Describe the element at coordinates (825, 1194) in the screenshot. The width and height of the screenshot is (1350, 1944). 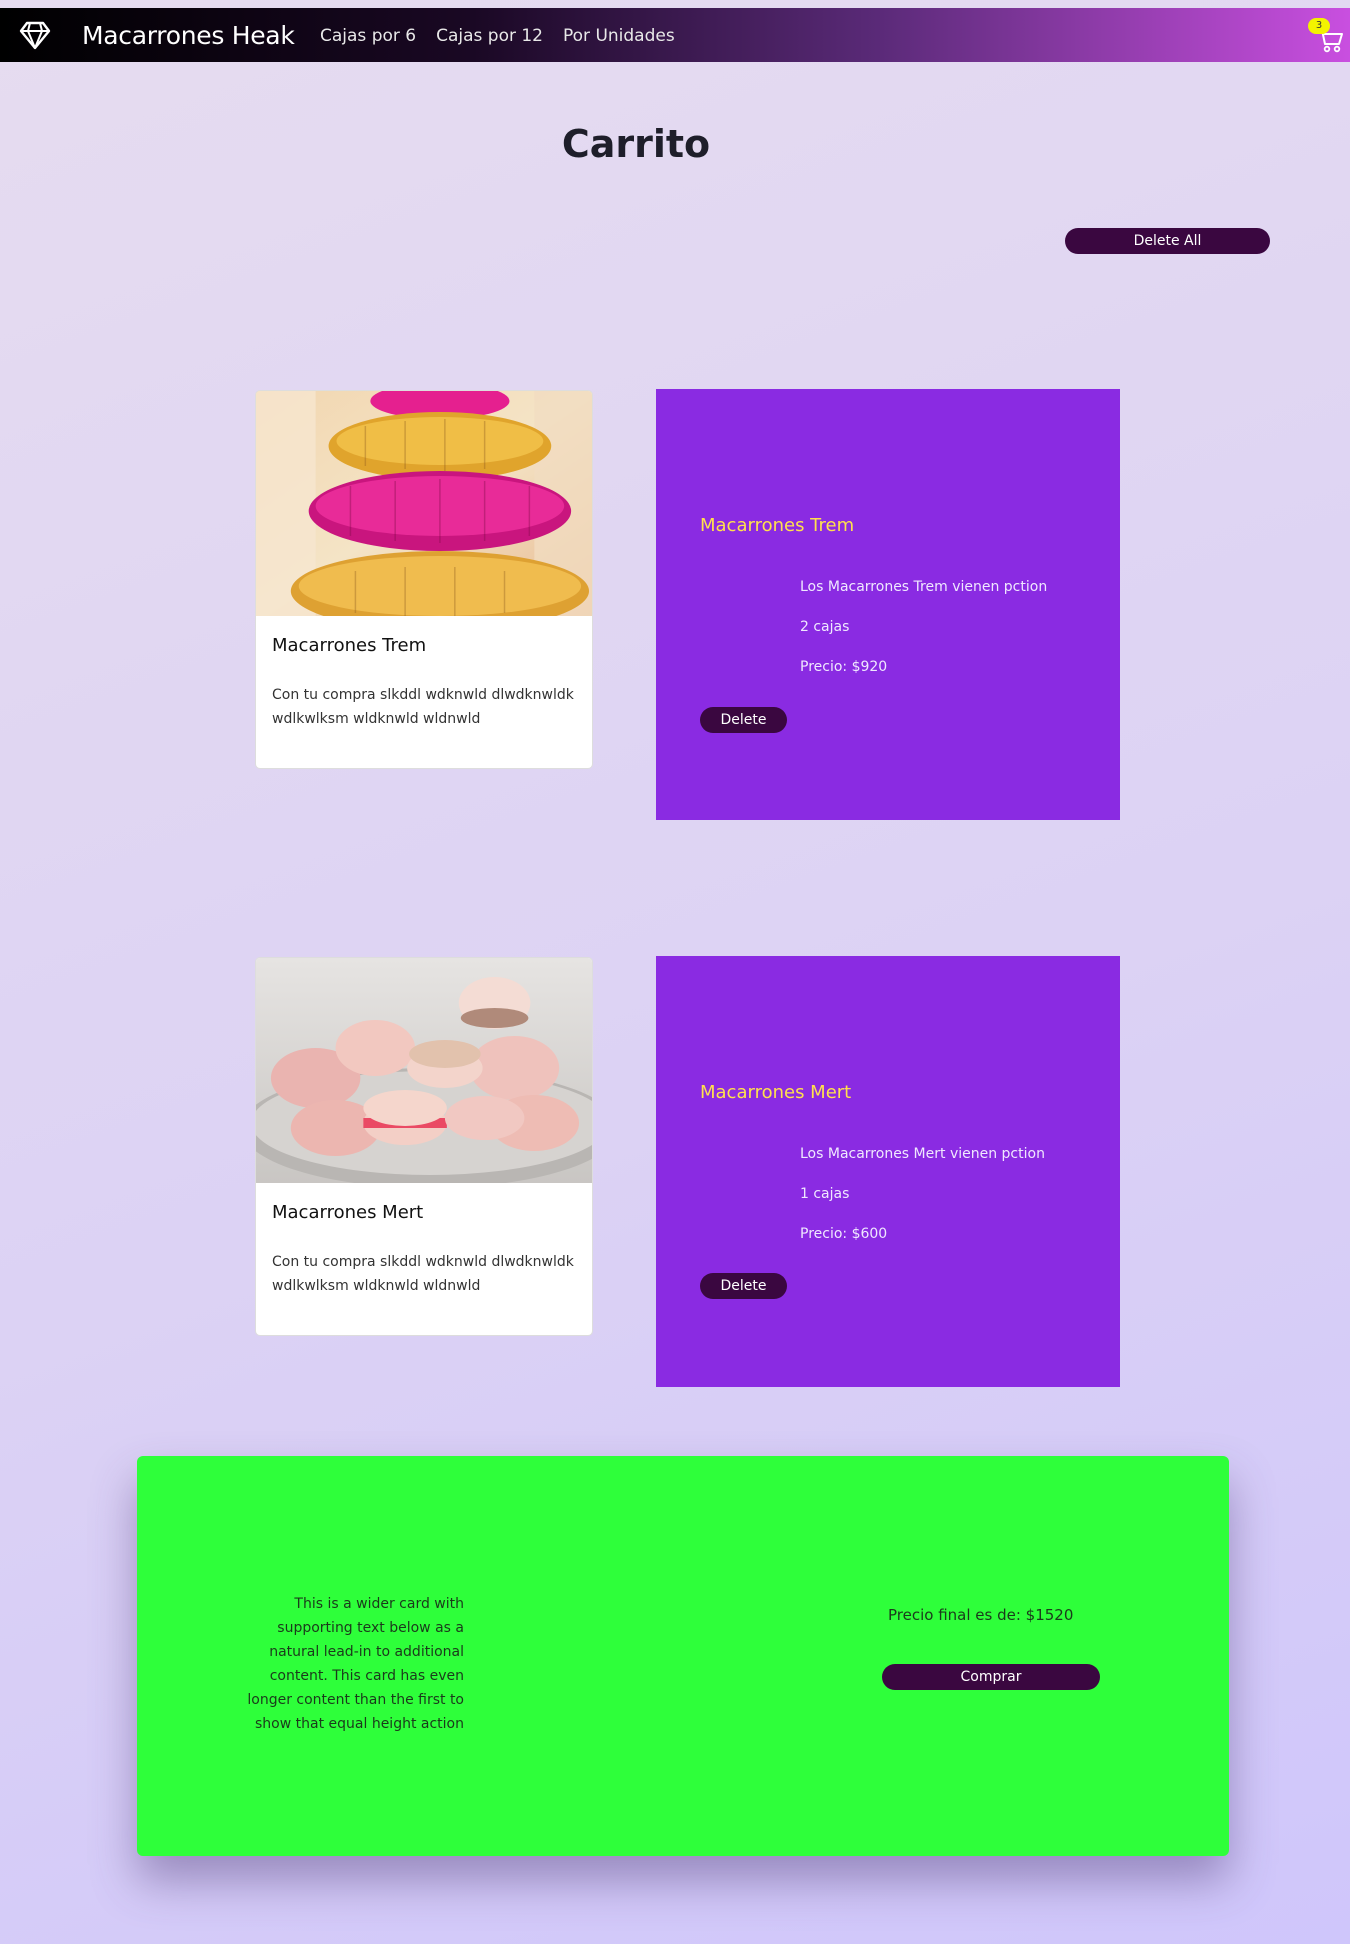
I see `detail-quantity: 1 cajas` at that location.